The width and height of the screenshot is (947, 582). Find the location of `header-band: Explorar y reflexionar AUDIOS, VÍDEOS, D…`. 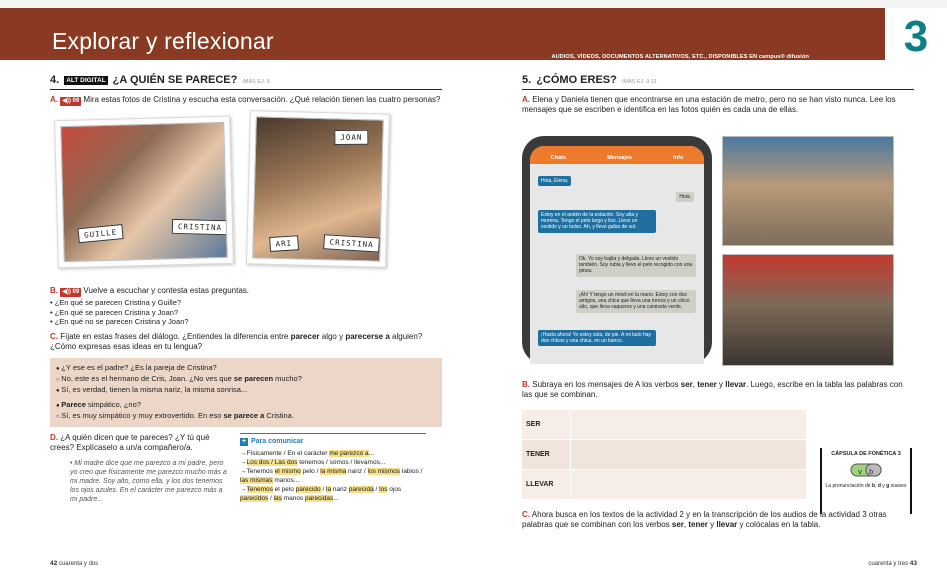

header-band: Explorar y reflexionar AUDIOS, VÍDEOS, D… is located at coordinates (442, 34).